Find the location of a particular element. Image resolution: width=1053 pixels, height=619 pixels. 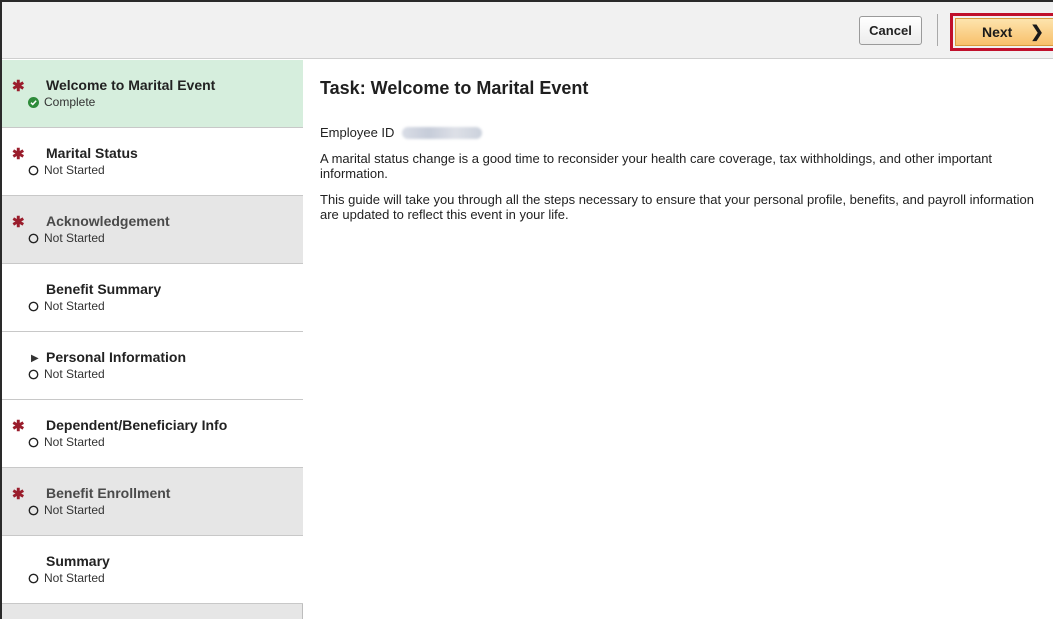

step-title: Personal Information is located at coordinates (116, 357).